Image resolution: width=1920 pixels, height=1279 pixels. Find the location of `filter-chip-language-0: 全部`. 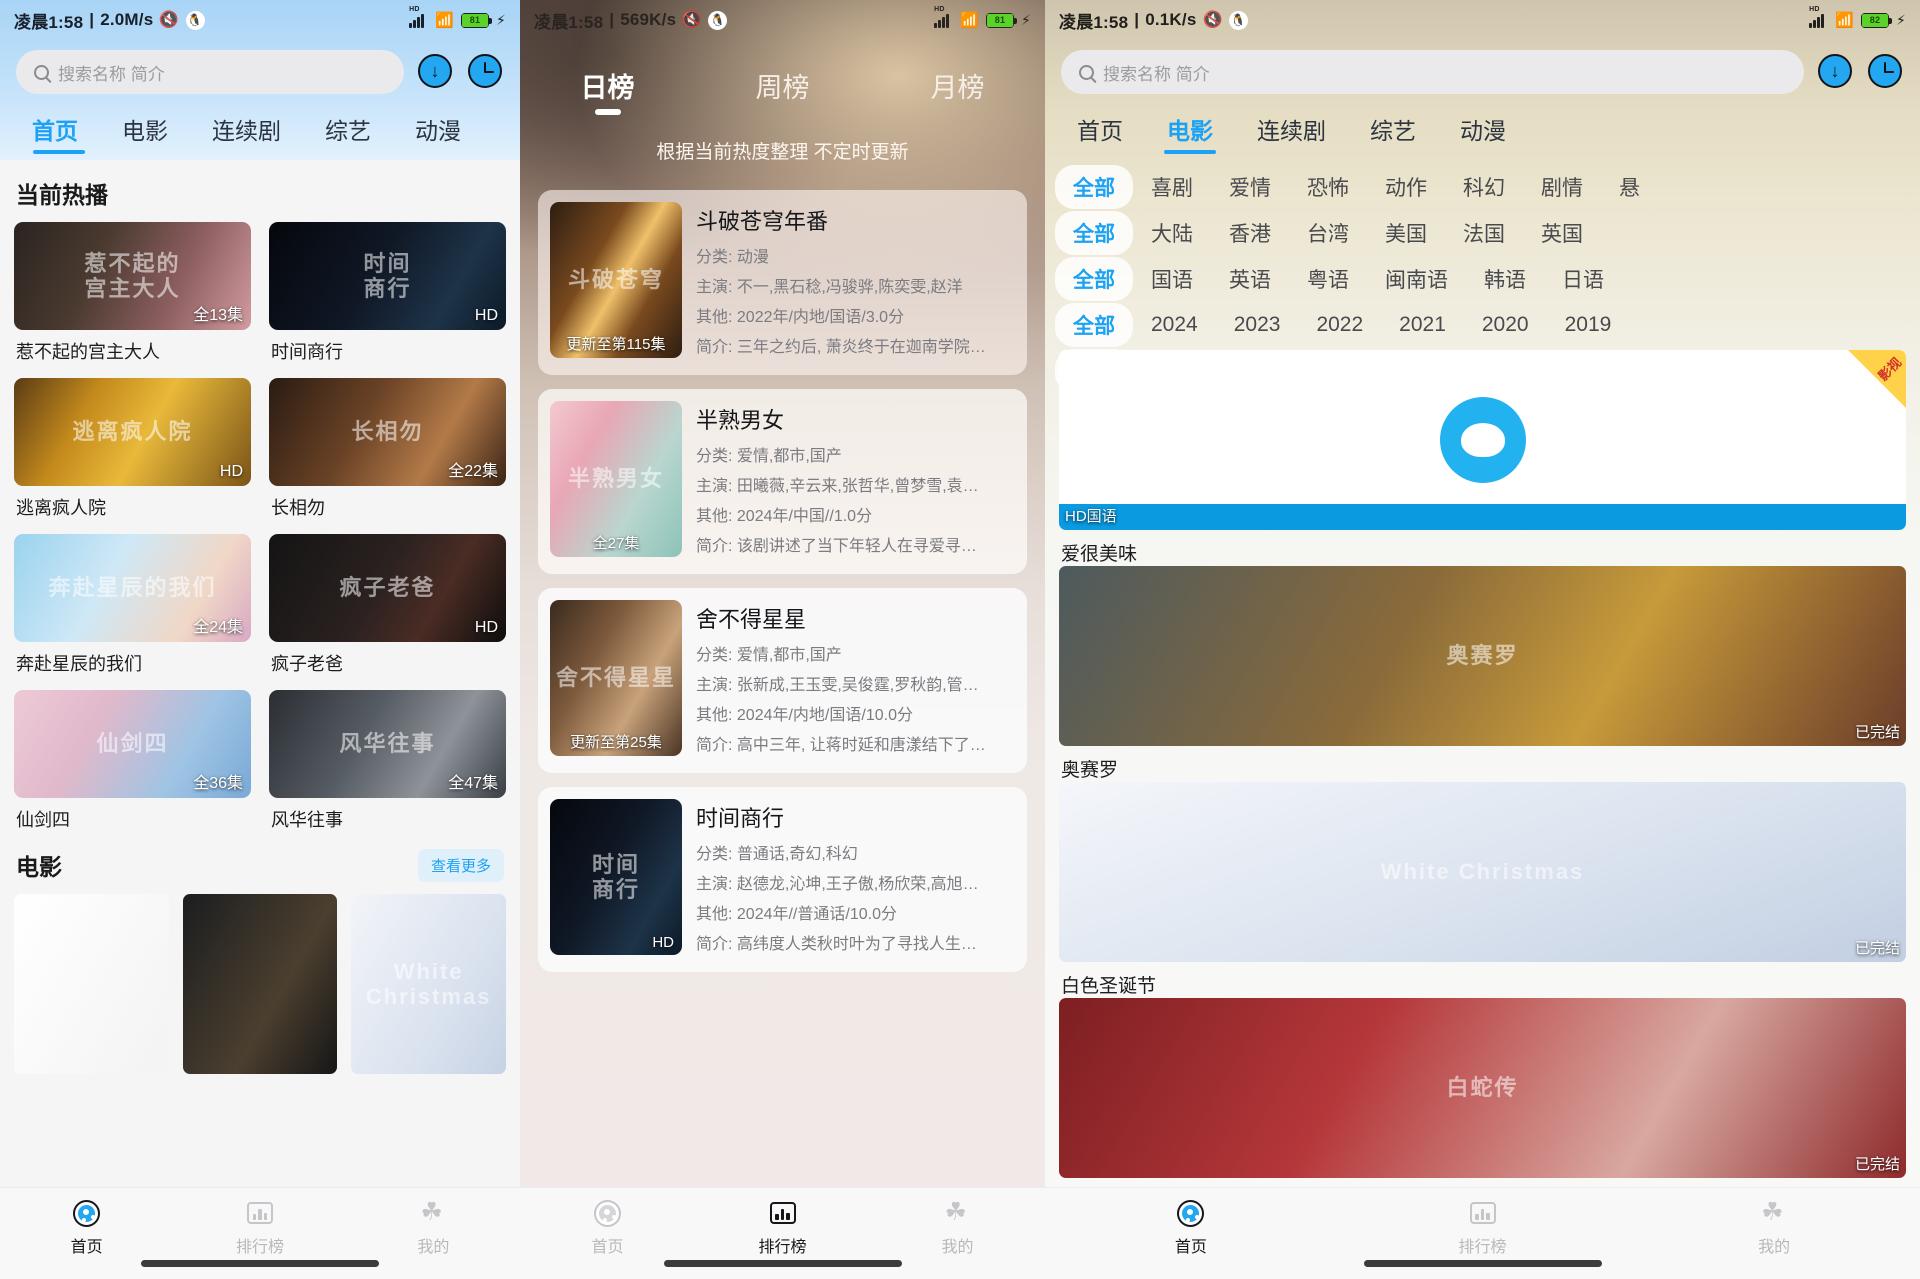

filter-chip-language-0: 全部 is located at coordinates (1094, 279).